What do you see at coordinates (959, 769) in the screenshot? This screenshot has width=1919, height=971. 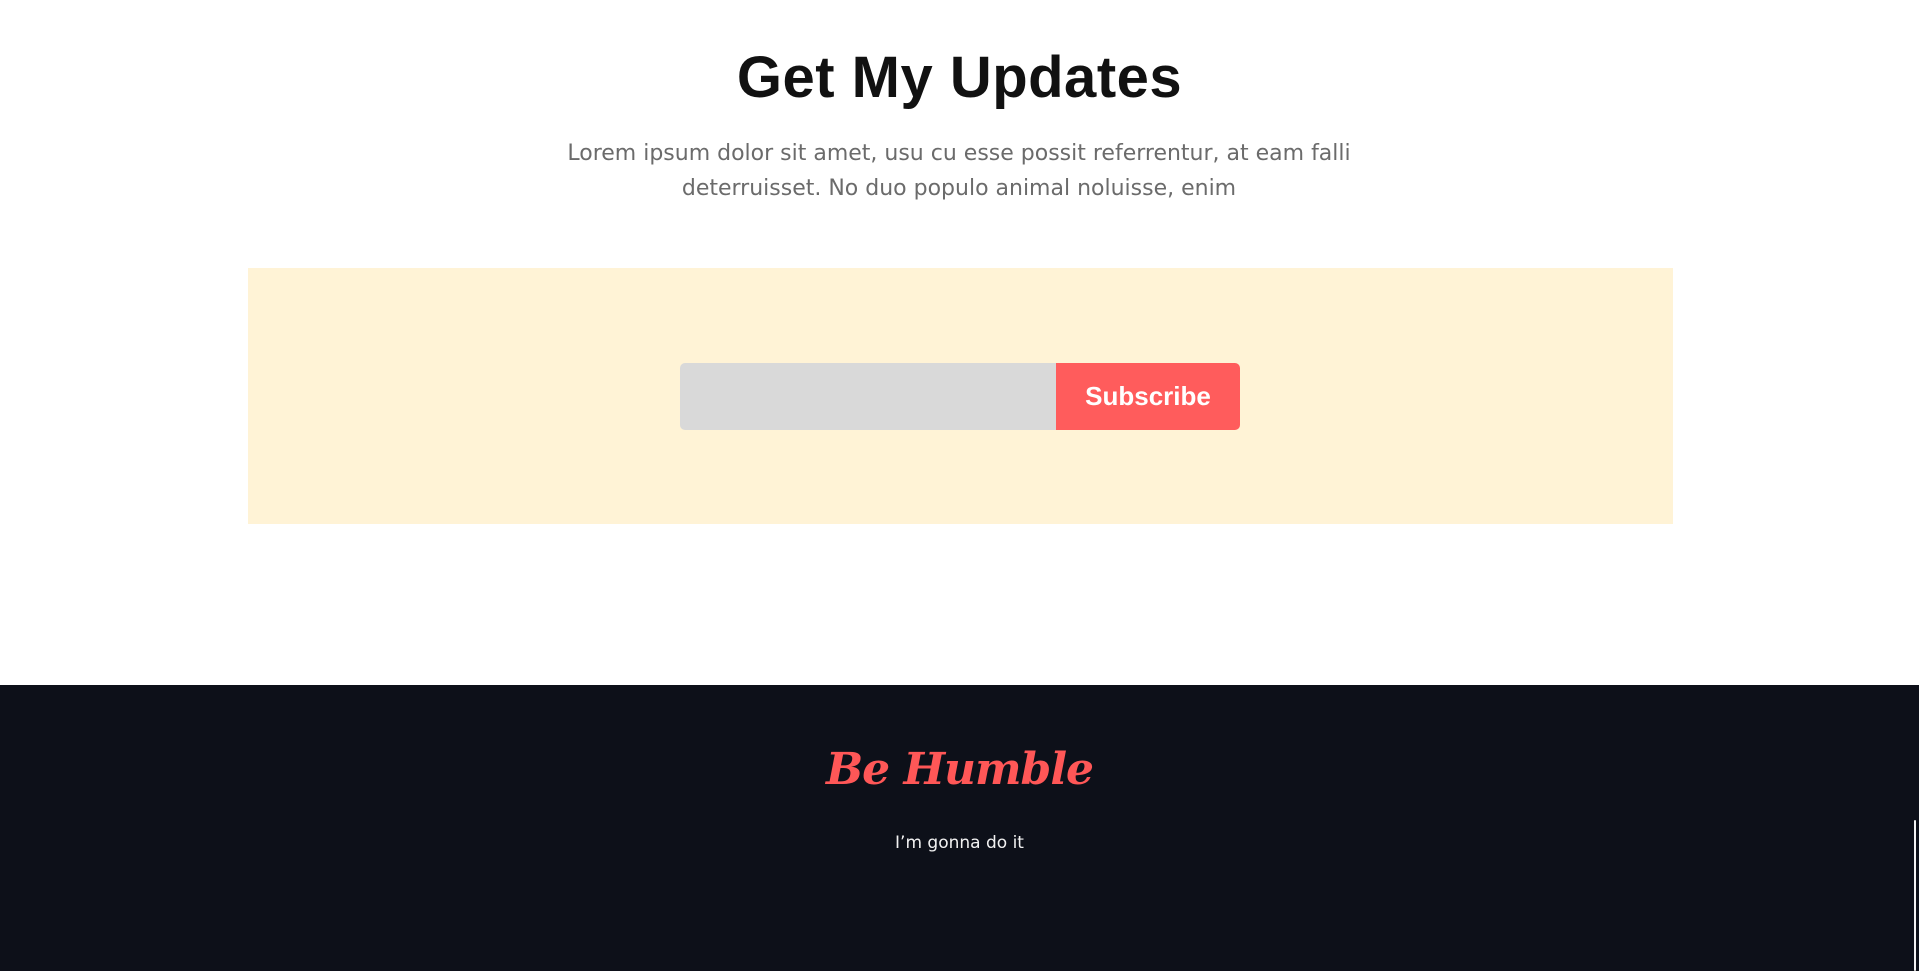 I see `footer-brand: Be Humble` at bounding box center [959, 769].